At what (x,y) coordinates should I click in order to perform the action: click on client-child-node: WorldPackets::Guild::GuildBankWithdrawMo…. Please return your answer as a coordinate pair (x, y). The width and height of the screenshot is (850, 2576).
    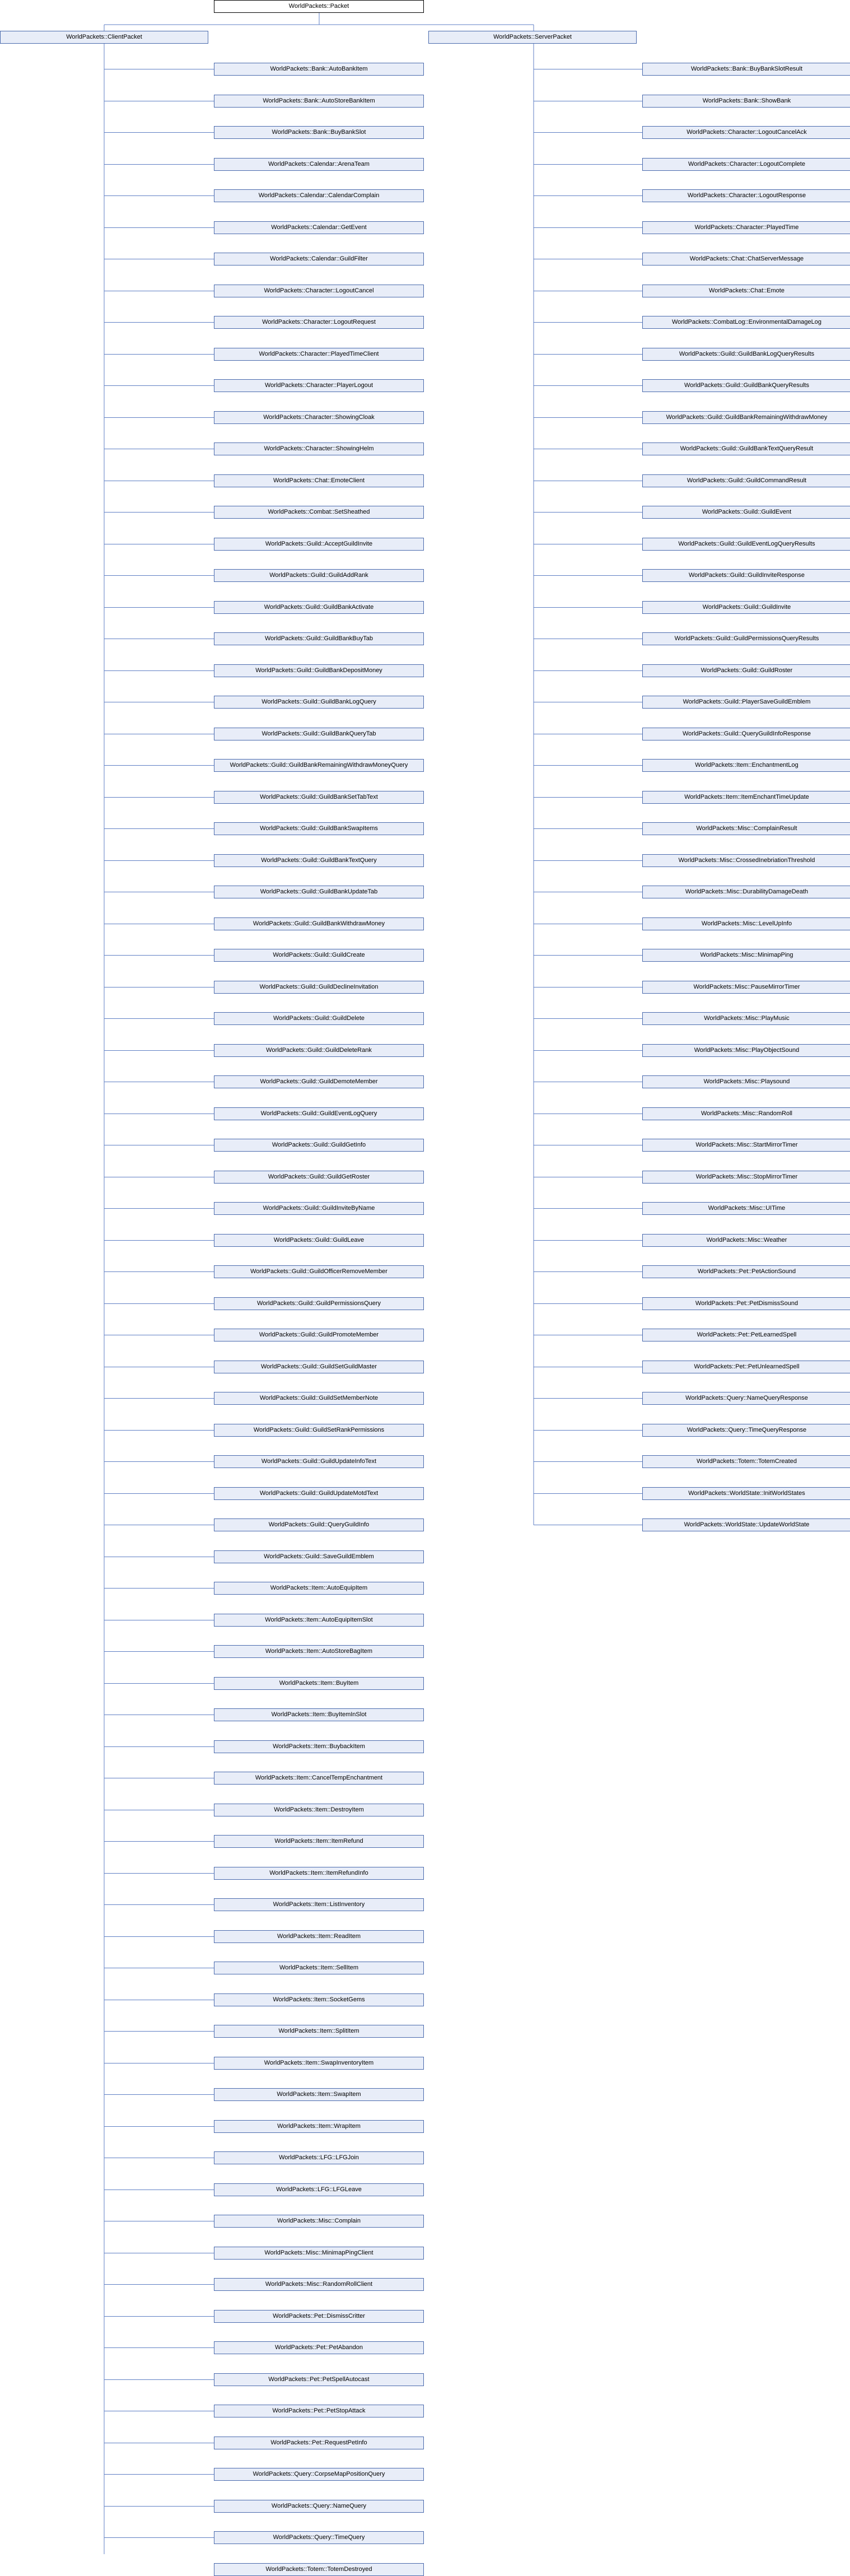
    Looking at the image, I should click on (319, 923).